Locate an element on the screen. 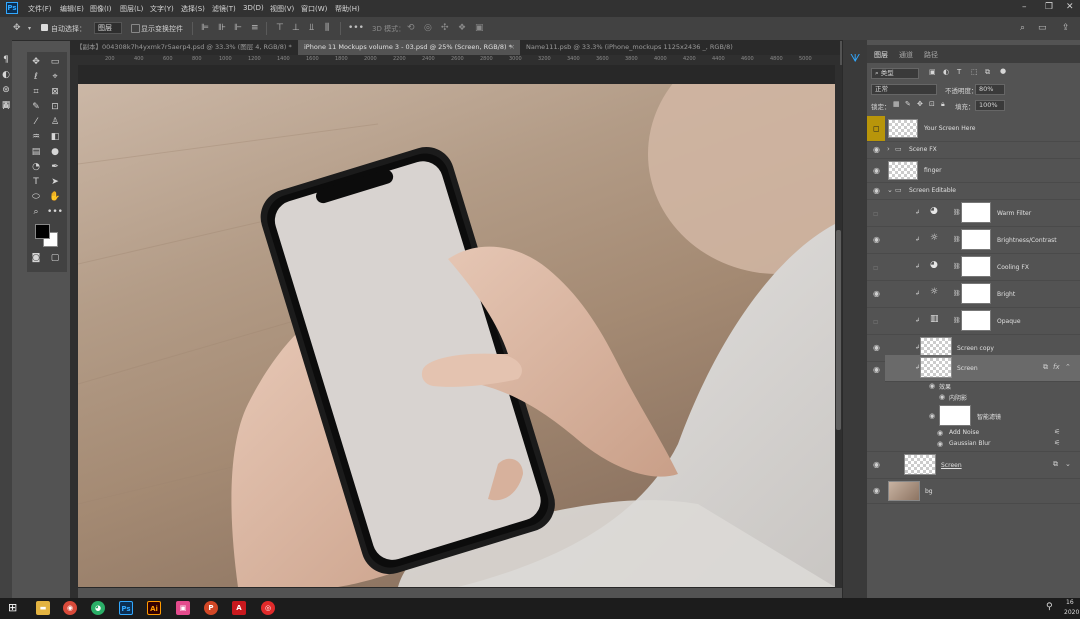 This screenshot has height=619, width=1080. pen-tool-icon: ✒ is located at coordinates (55, 167).